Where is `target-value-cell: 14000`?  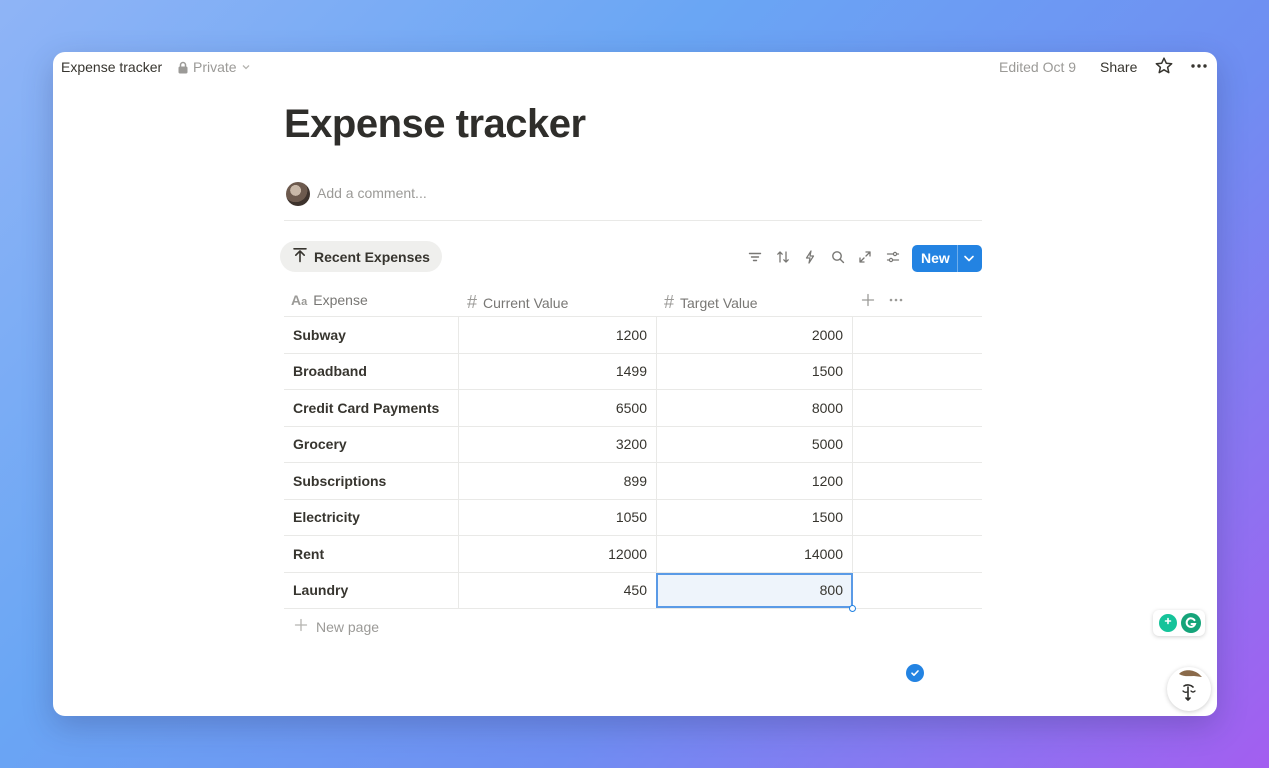
target-value-cell: 14000 is located at coordinates (754, 554).